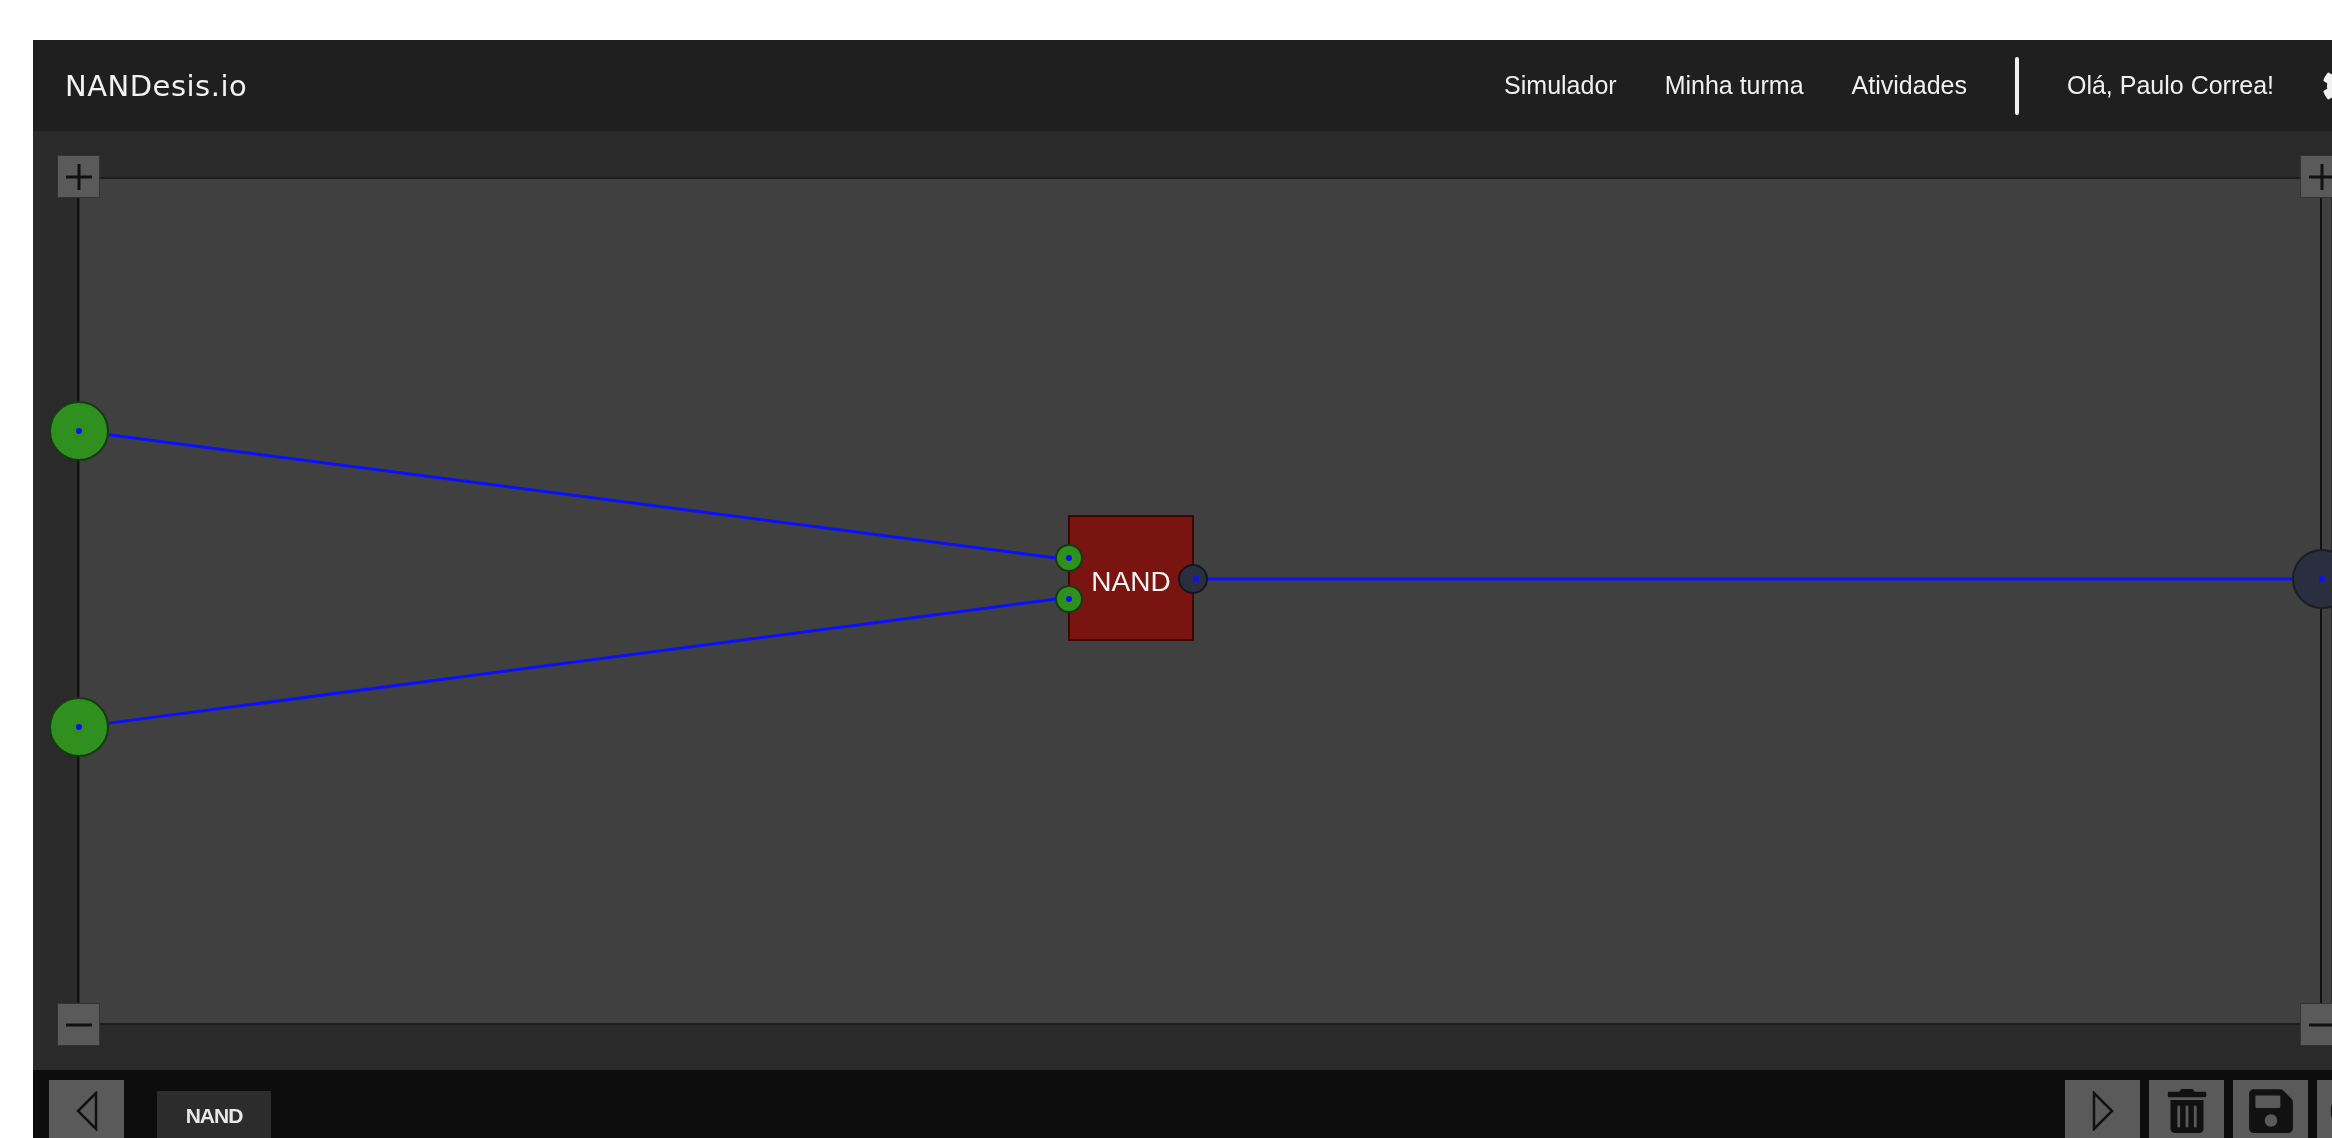  What do you see at coordinates (2312, 579) in the screenshot?
I see `output-node` at bounding box center [2312, 579].